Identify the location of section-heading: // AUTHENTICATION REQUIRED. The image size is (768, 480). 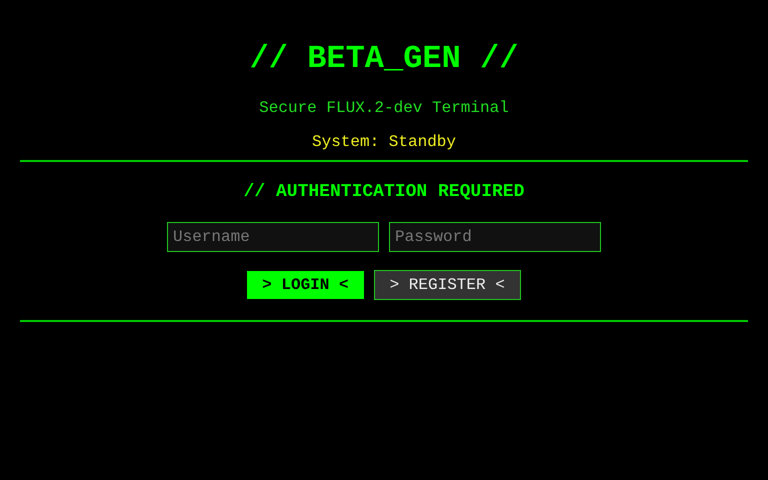
(384, 192).